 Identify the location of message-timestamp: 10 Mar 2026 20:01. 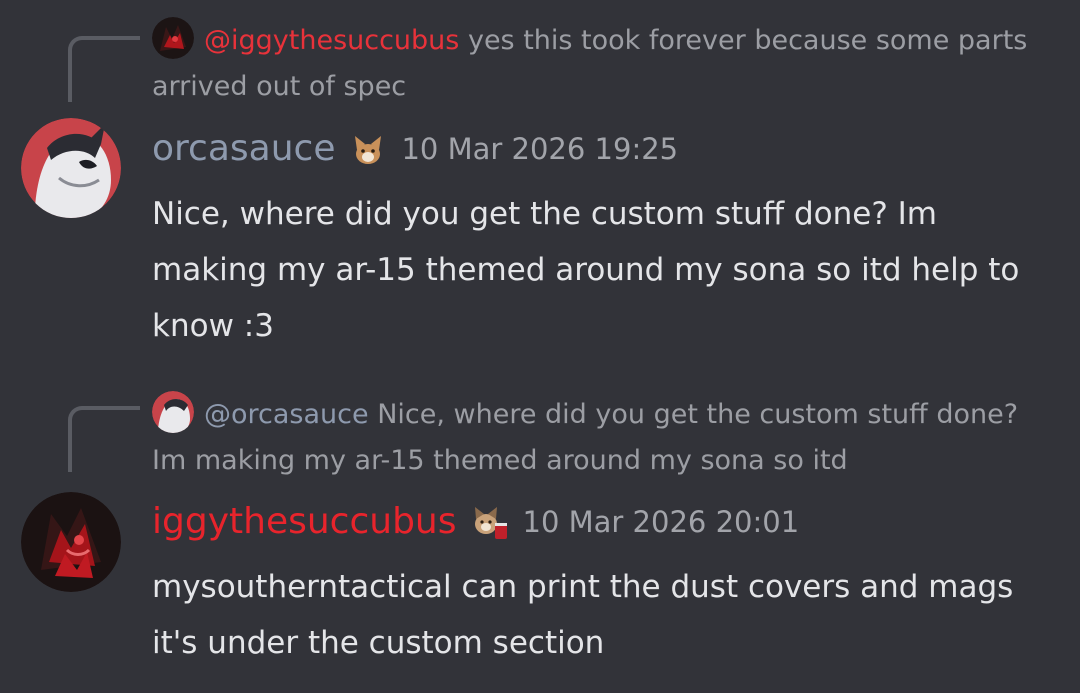
(661, 522).